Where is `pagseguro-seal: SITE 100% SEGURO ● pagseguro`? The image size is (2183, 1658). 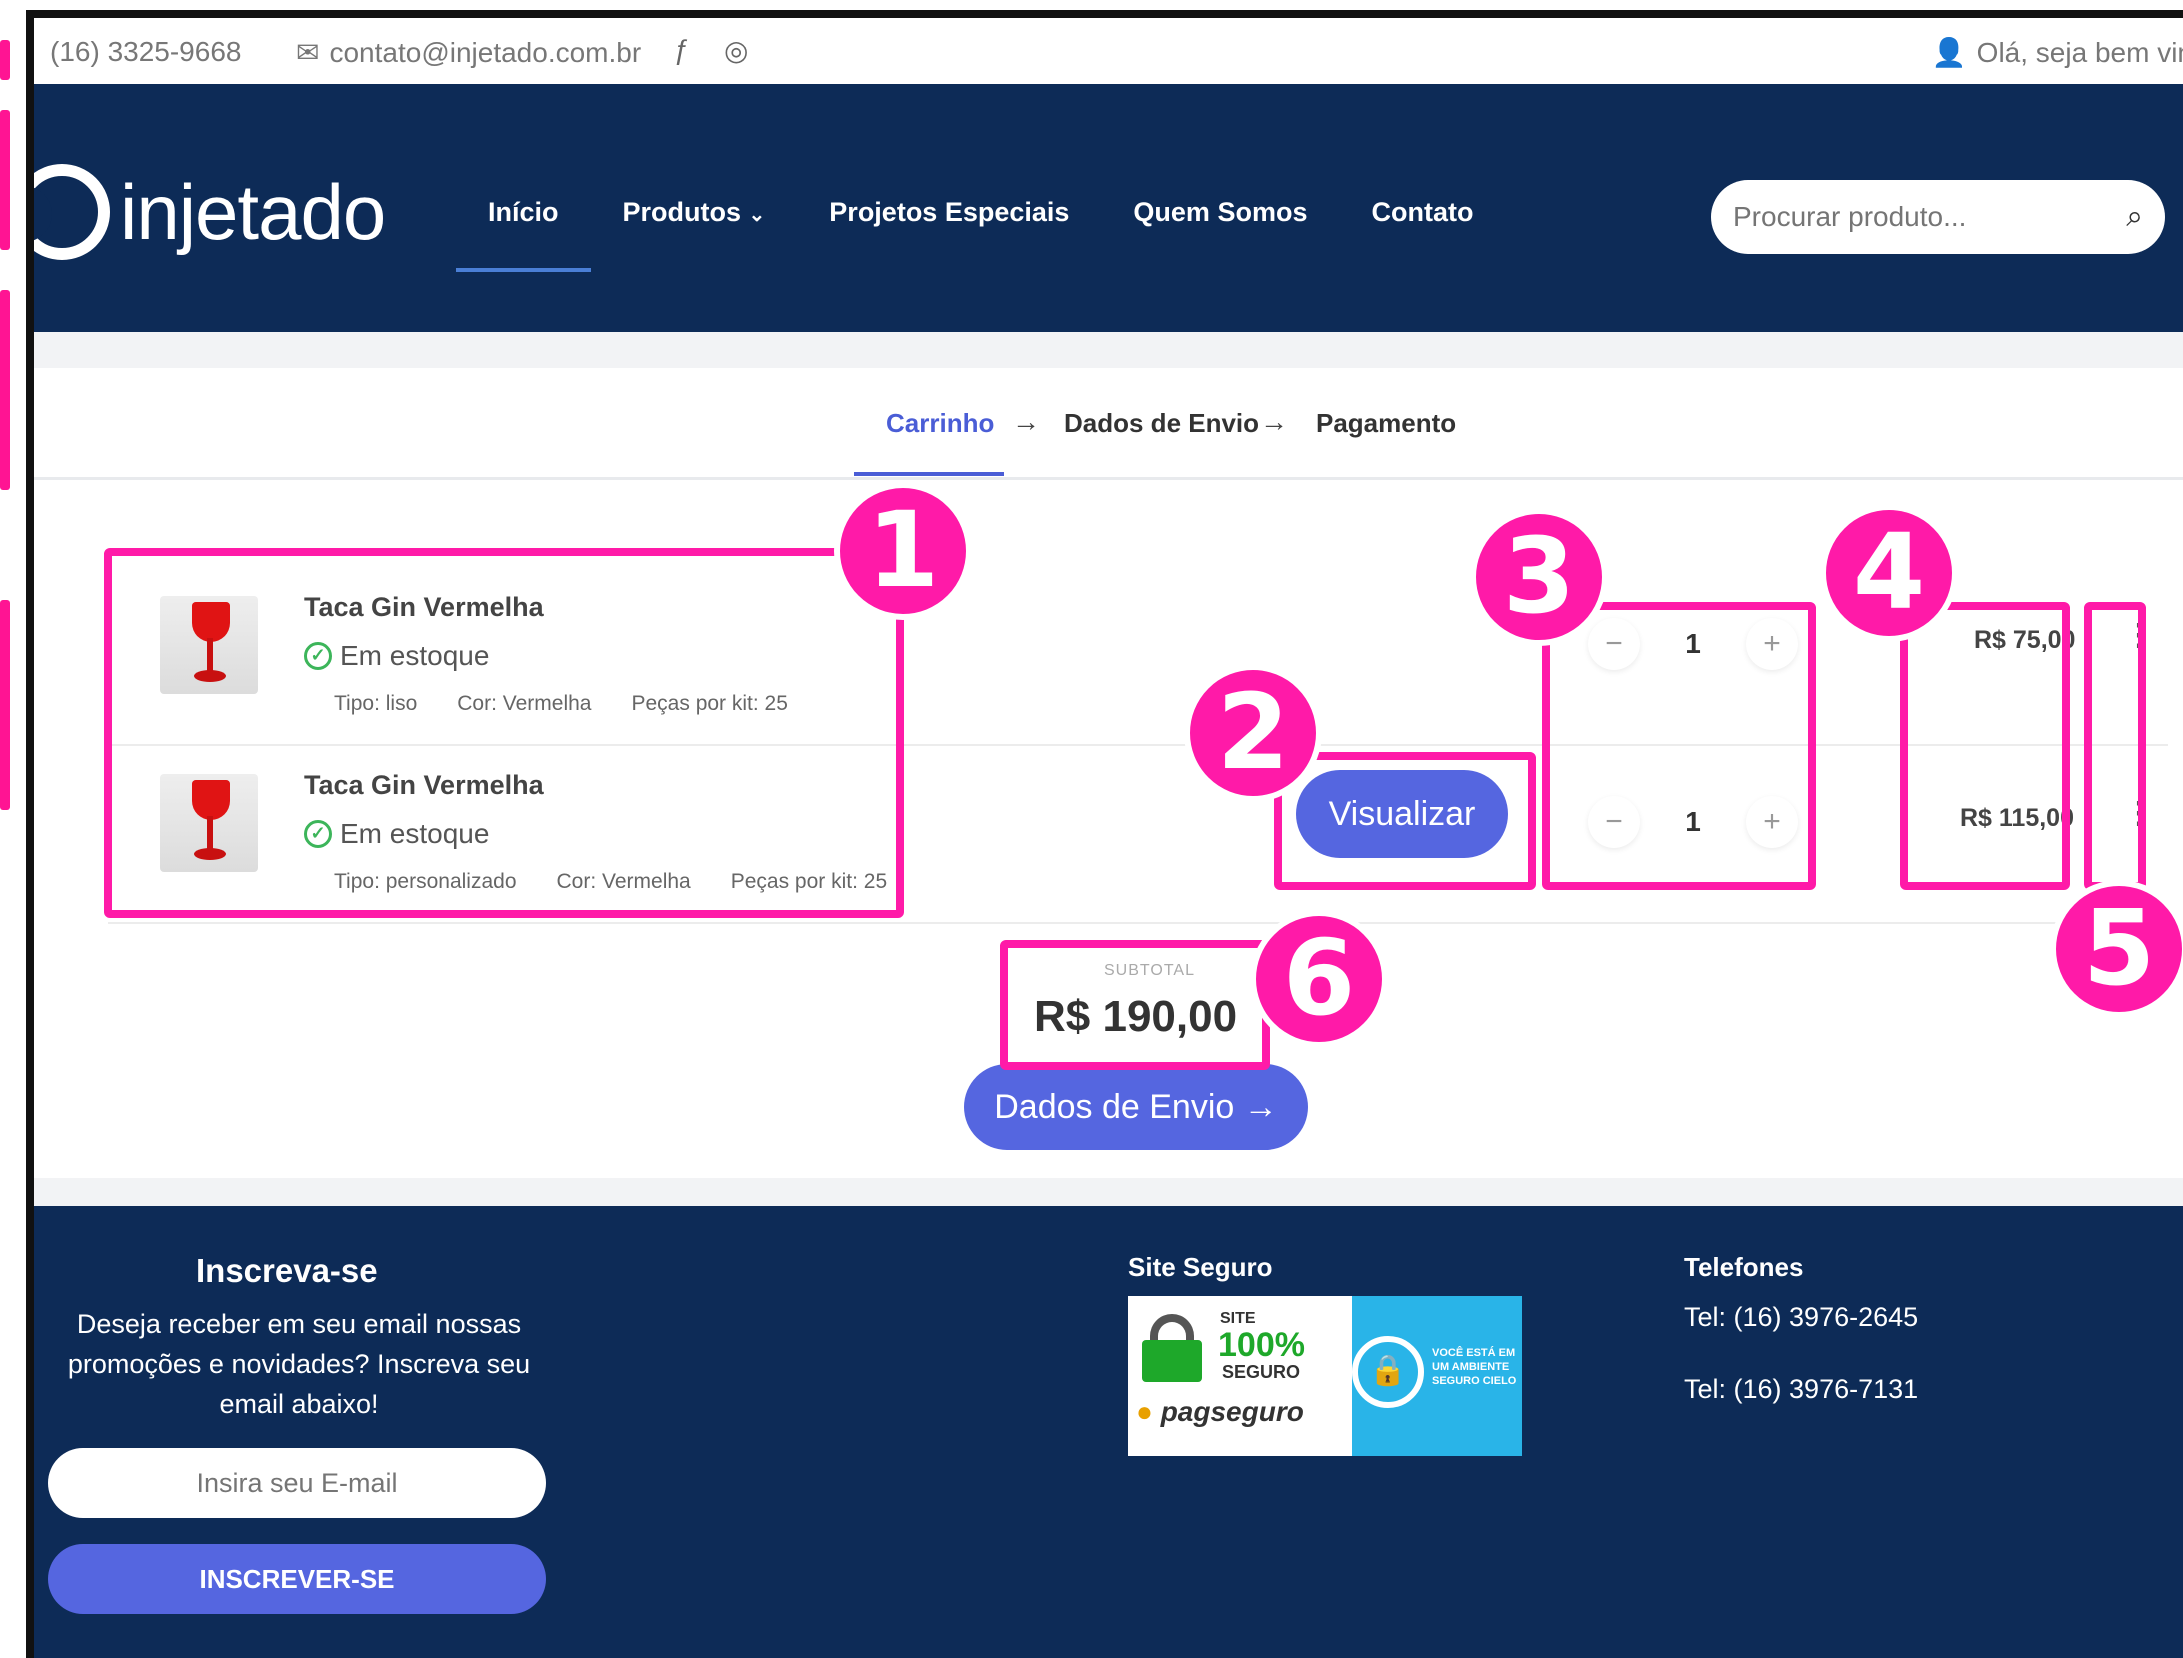
pagseguro-seal: SITE 100% SEGURO ● pagseguro is located at coordinates (1238, 1376).